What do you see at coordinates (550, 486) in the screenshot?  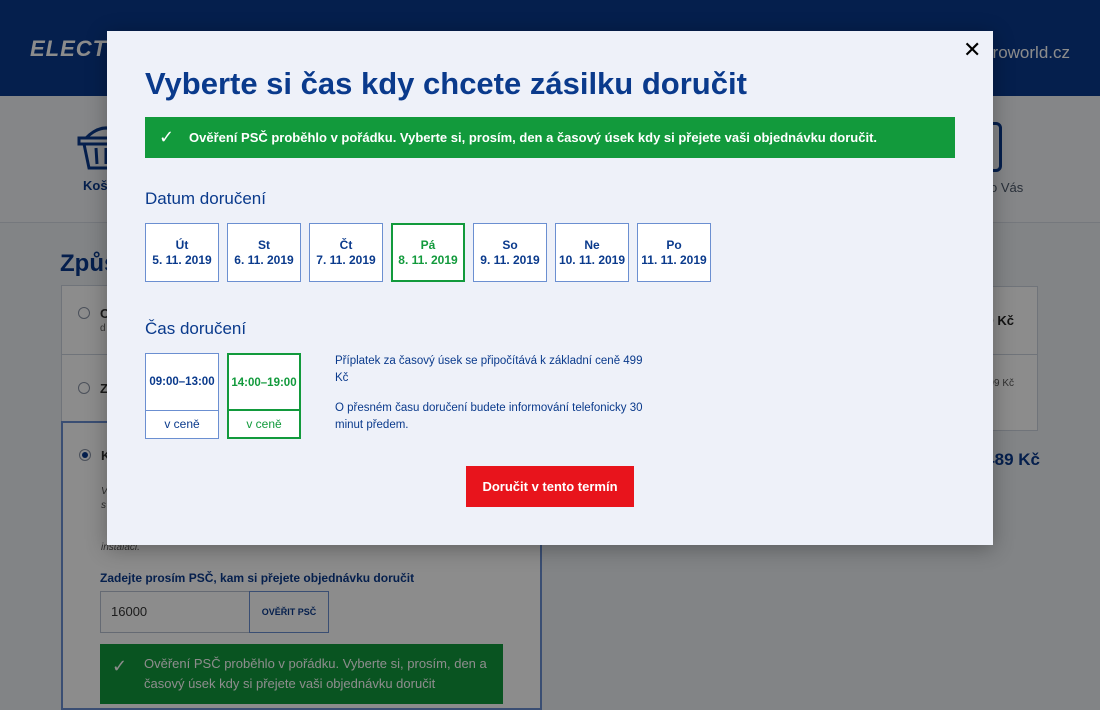 I see `confirm-delivery-button: Doručit v tento termín` at bounding box center [550, 486].